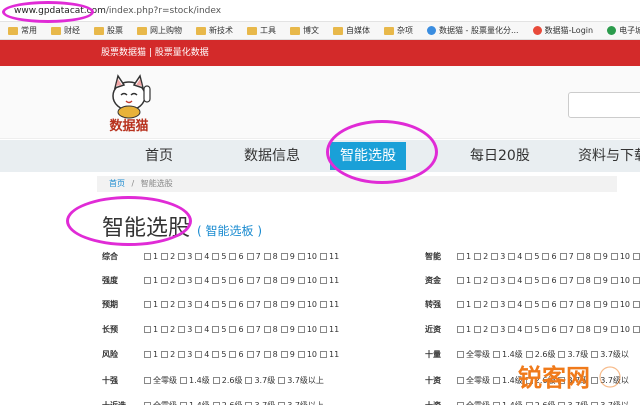 This screenshot has height=405, width=640. I want to click on bookmark-item: 股票, so click(108, 30).